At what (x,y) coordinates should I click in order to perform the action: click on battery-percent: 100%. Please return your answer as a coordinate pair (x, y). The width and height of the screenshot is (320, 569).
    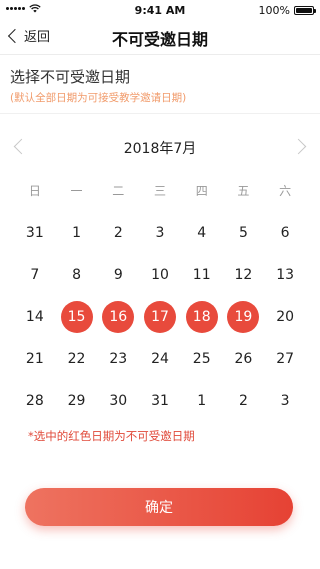
    Looking at the image, I should click on (274, 10).